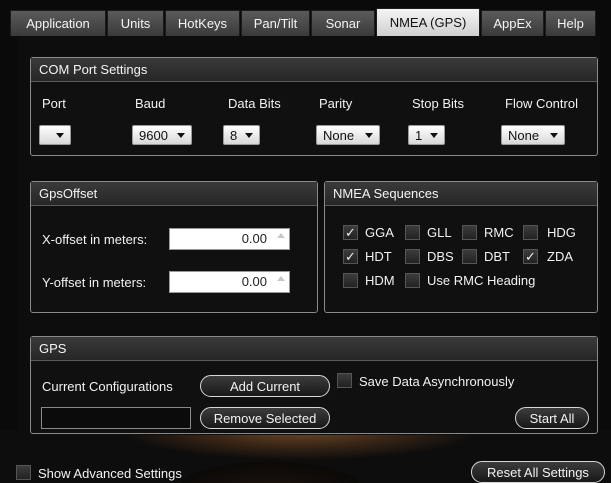 This screenshot has width=611, height=483. What do you see at coordinates (426, 135) in the screenshot?
I see `stop-bits-select: 1` at bounding box center [426, 135].